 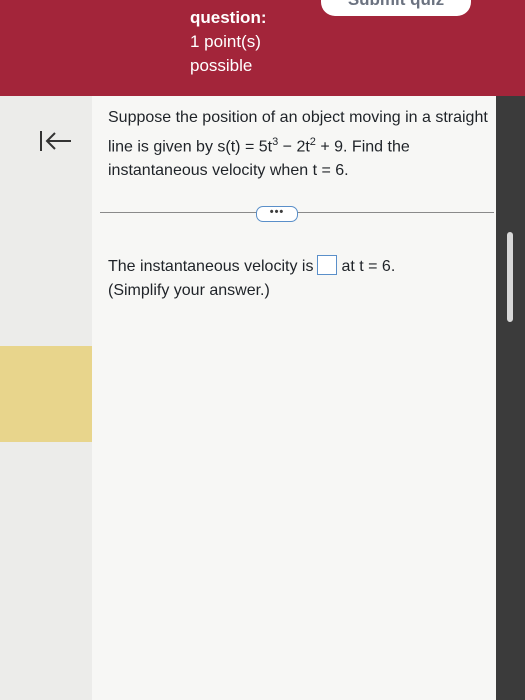 What do you see at coordinates (396, 5) in the screenshot?
I see `submit-quiz-label: Submit quiz` at bounding box center [396, 5].